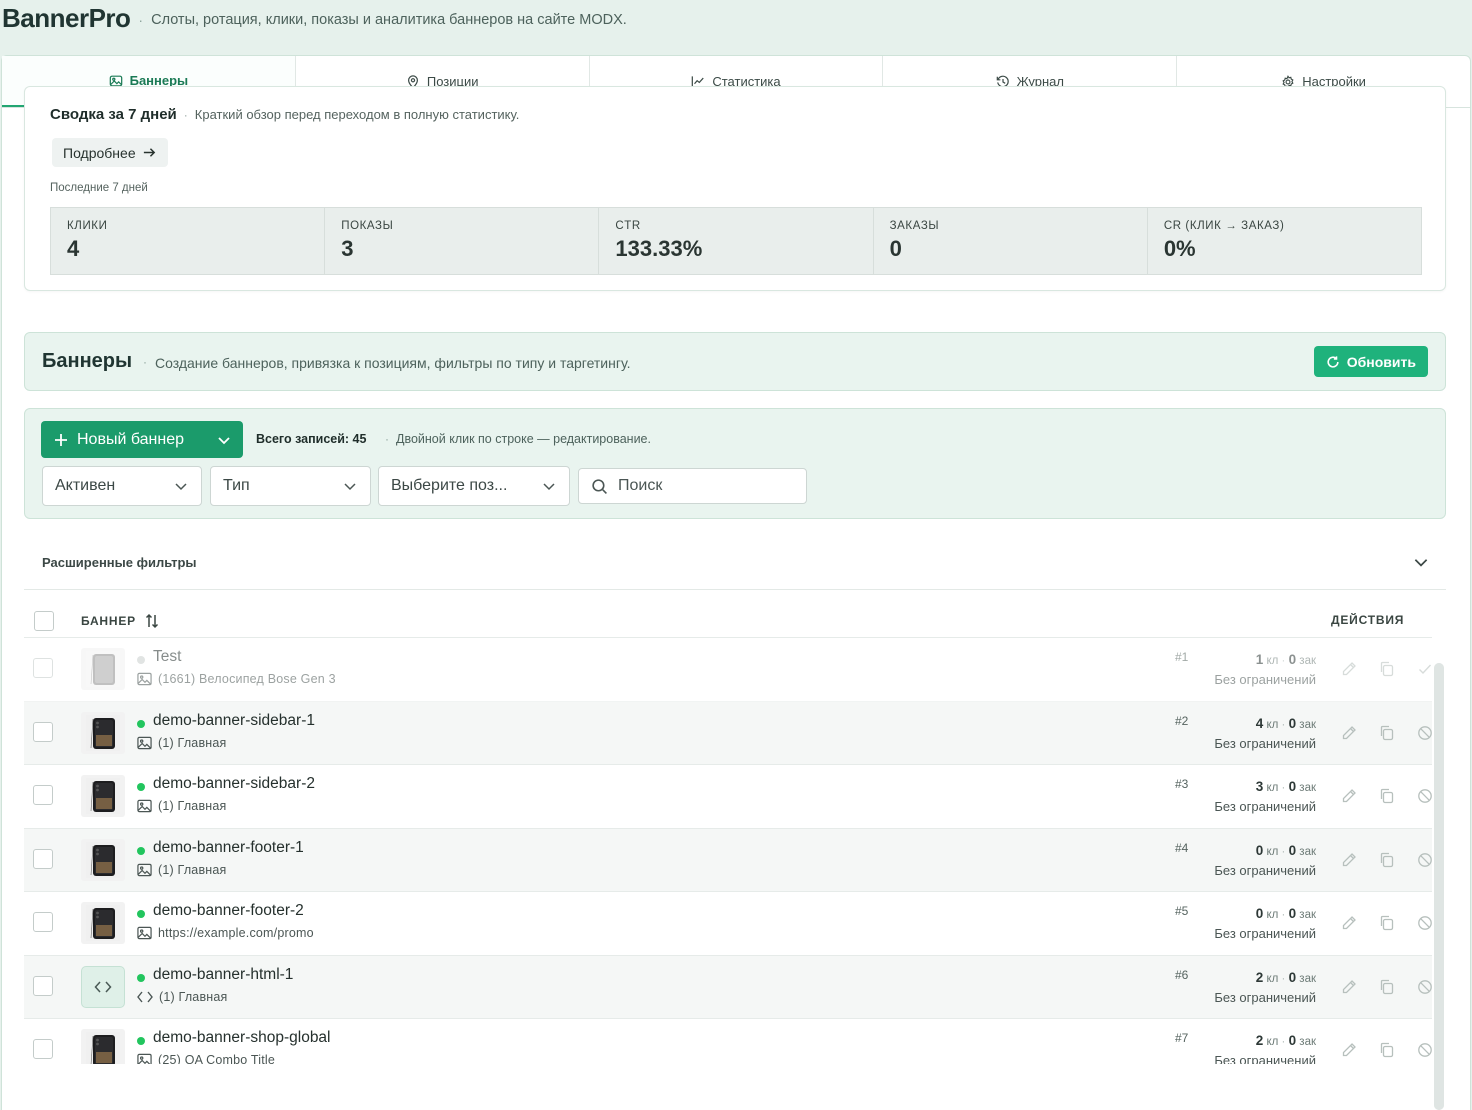  Describe the element at coordinates (123, 440) in the screenshot. I see `new-banner-main: Новый баннер` at that location.